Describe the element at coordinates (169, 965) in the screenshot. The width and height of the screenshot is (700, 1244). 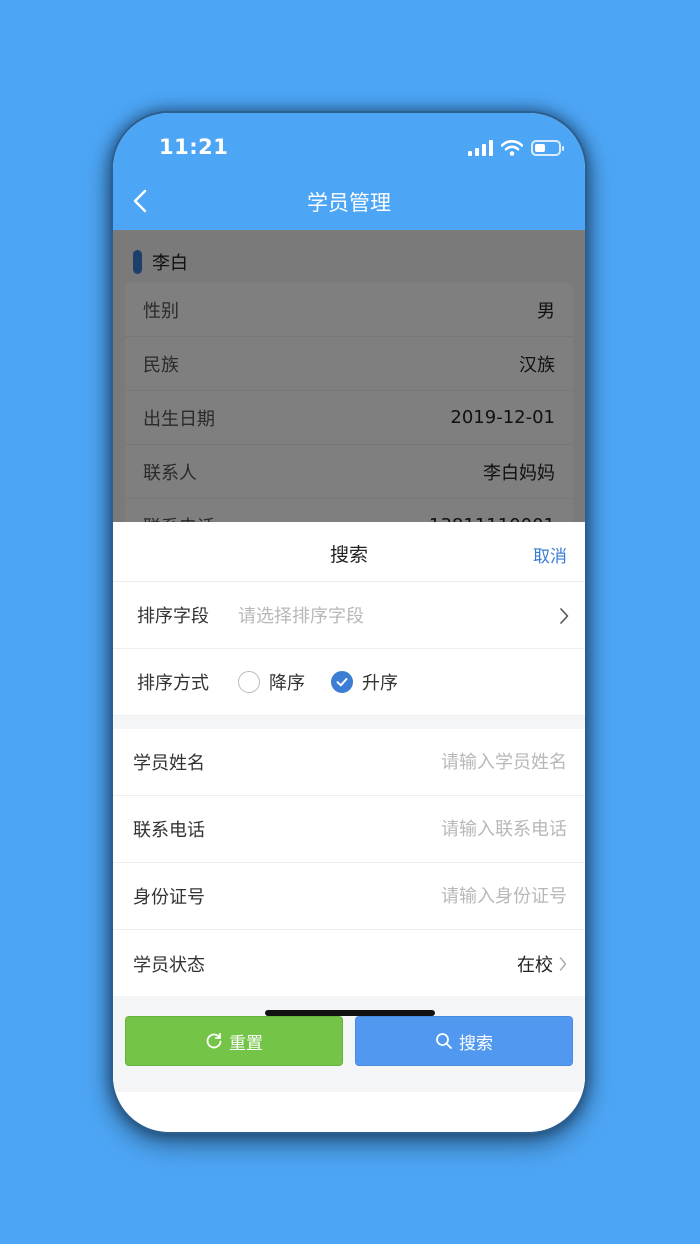
I see `student-status-label: 学员状态` at that location.